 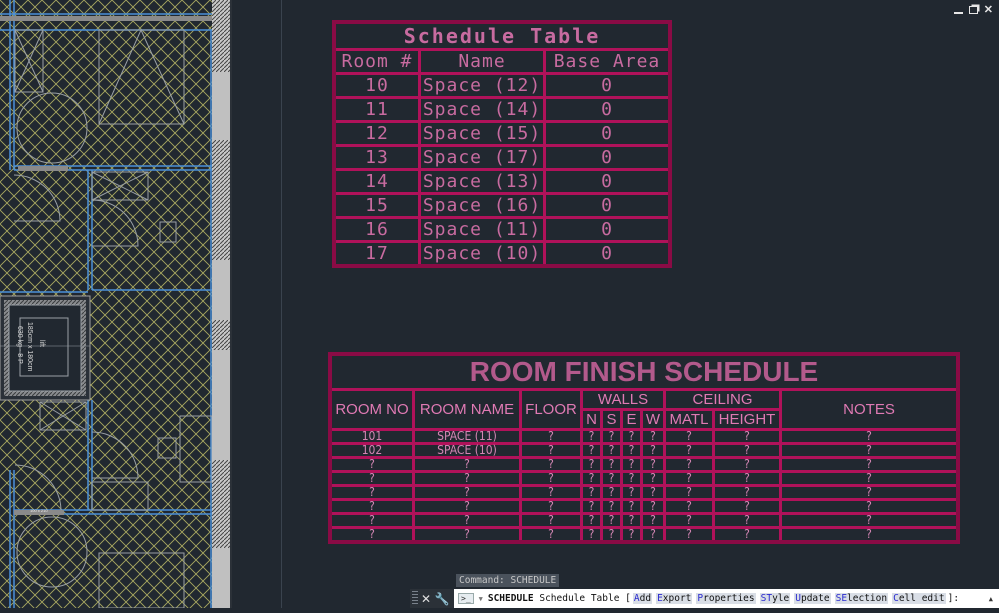 I want to click on room-number-cell: 16, so click(x=376, y=229).